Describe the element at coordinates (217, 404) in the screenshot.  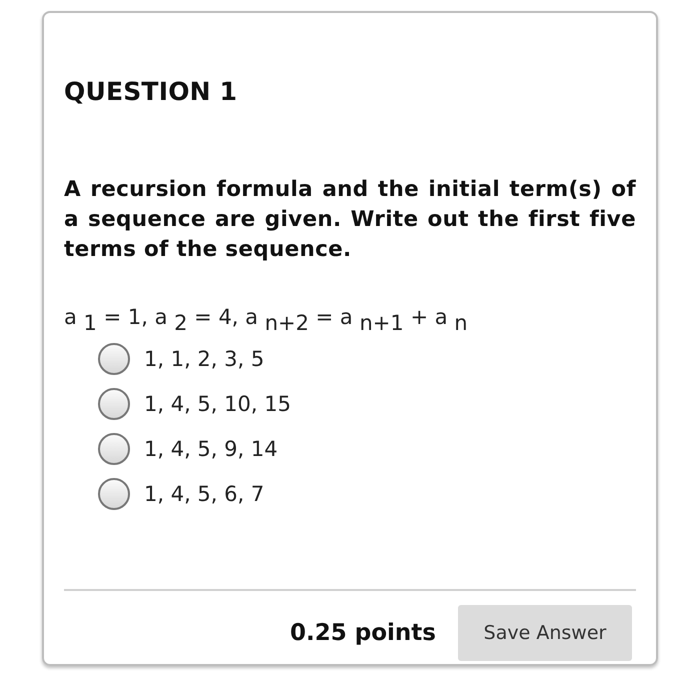
I see `answer-option: 1, 4, 5, 10, 15` at that location.